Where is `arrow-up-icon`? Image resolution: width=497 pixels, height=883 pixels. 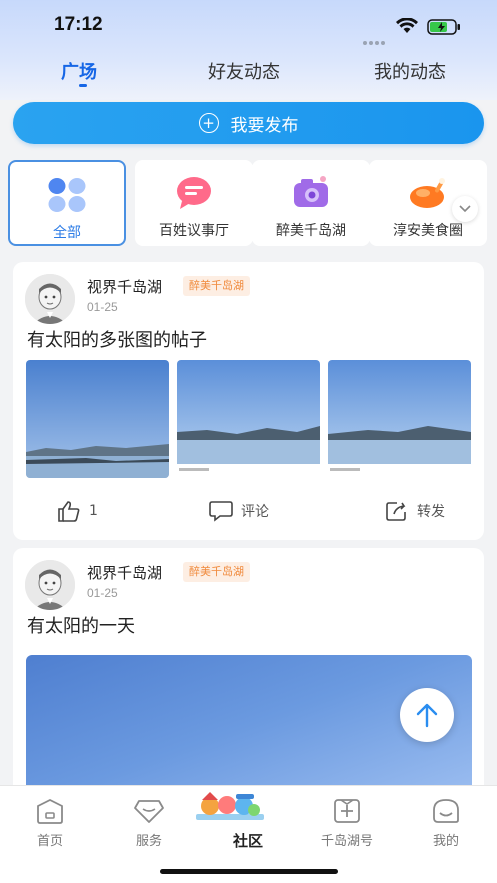
arrow-up-icon is located at coordinates (427, 715).